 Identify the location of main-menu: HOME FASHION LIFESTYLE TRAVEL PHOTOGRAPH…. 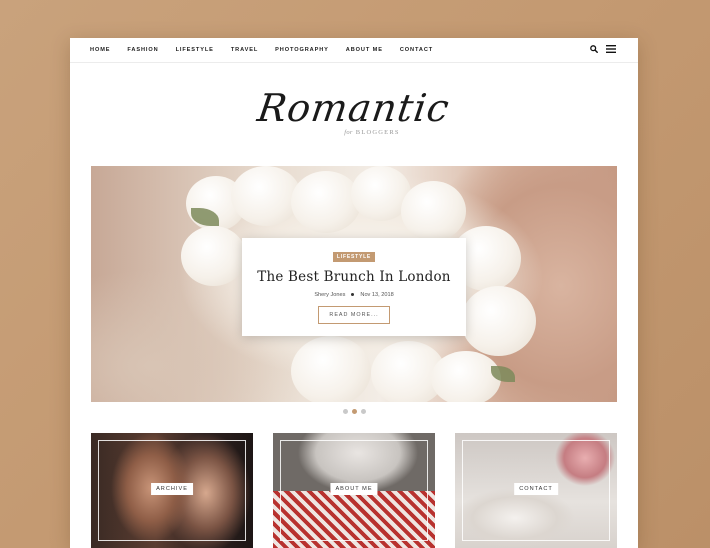
(270, 50).